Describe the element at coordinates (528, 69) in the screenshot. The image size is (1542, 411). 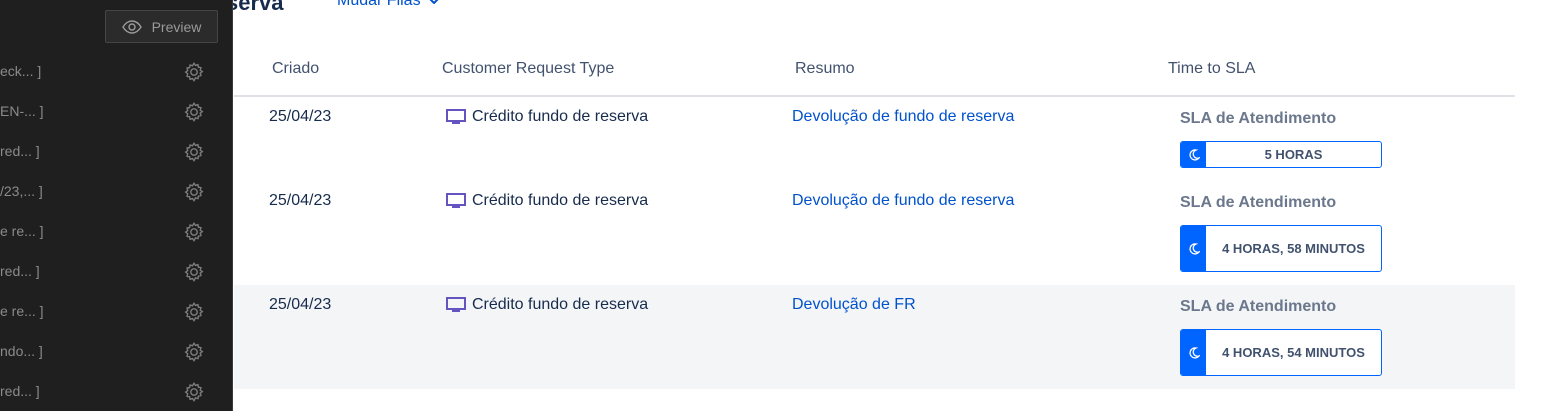
I see `column-header-request-type: Customer Request Type` at that location.